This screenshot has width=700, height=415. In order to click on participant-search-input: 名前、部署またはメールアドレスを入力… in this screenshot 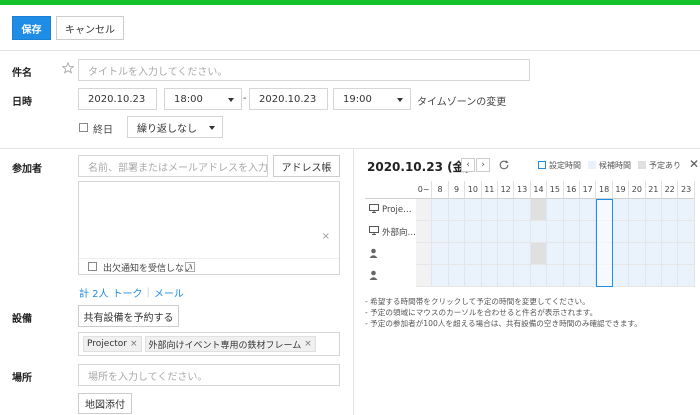, I will do `click(173, 166)`.